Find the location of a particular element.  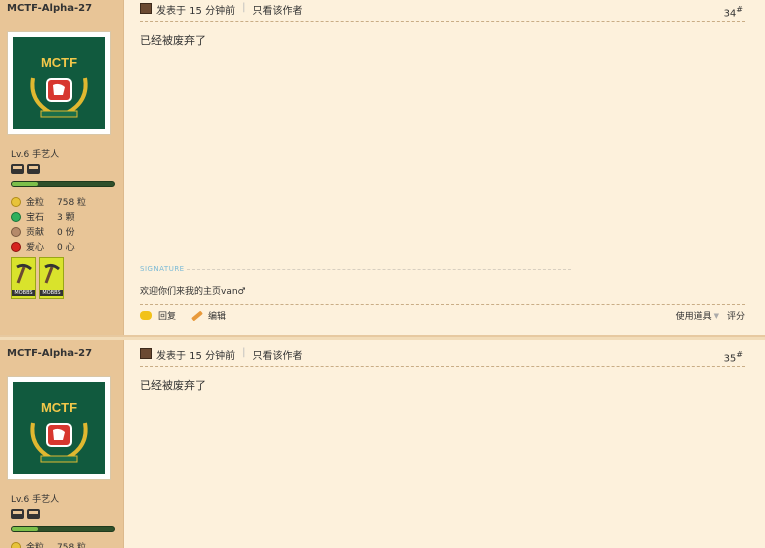

pencil-icon is located at coordinates (197, 315).